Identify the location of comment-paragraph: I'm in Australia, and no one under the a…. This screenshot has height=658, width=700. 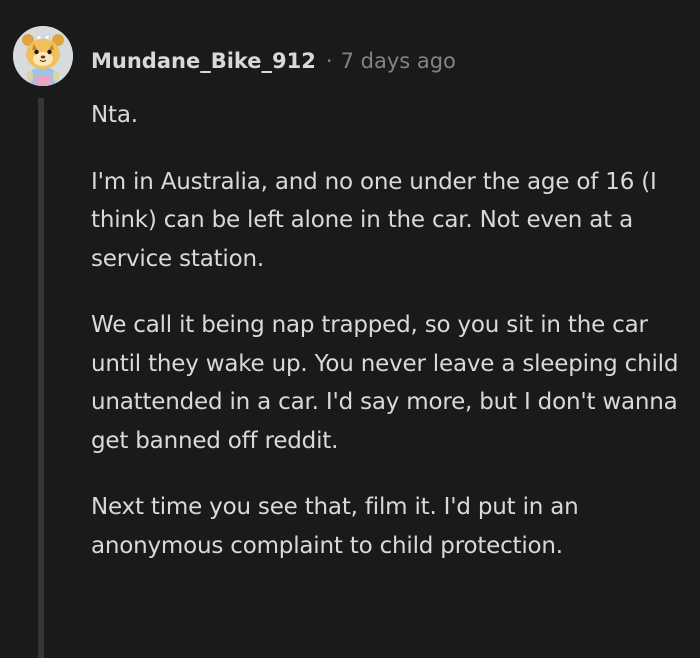
(374, 220).